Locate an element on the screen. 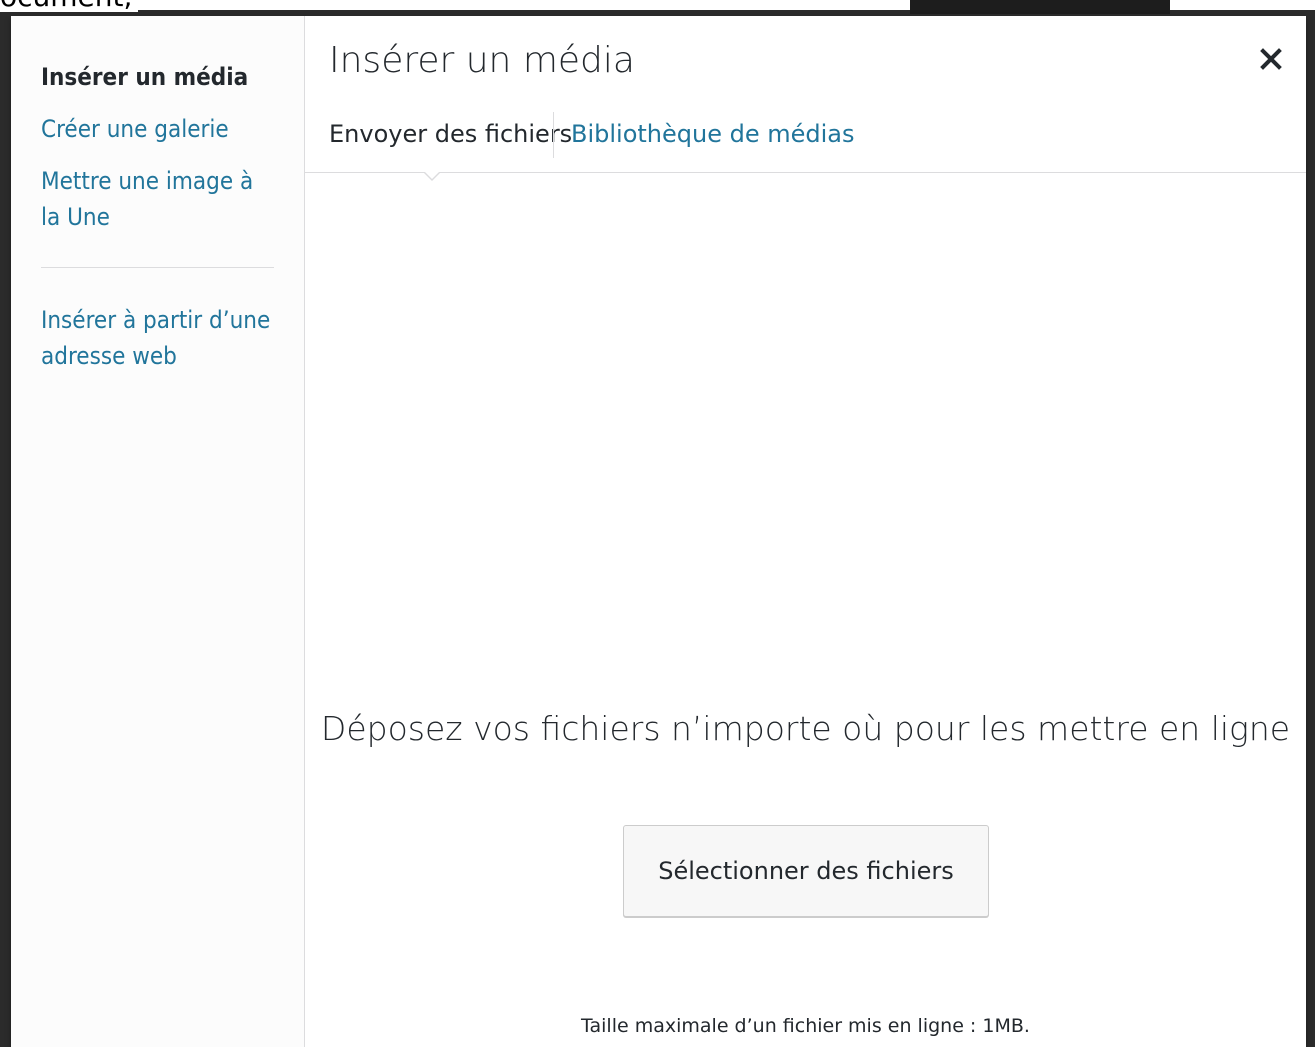 The width and height of the screenshot is (1315, 1047). tab-divider is located at coordinates (553, 135).